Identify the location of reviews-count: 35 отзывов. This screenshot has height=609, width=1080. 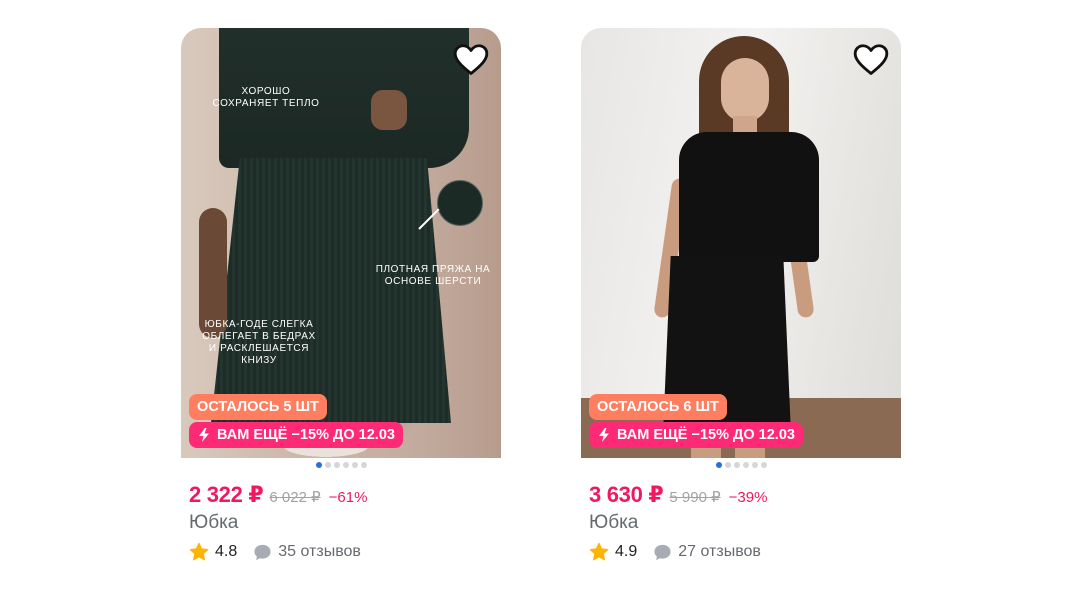
(319, 552).